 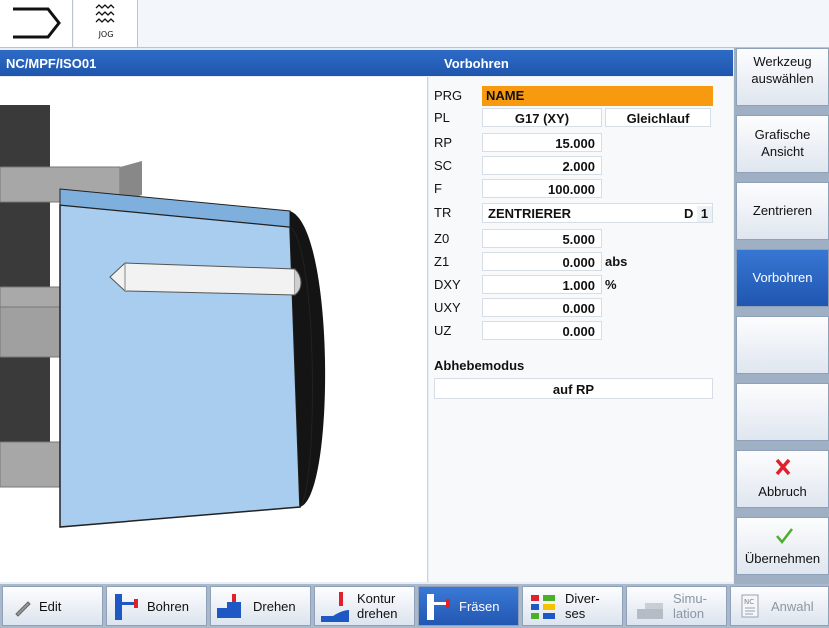 What do you see at coordinates (784, 536) in the screenshot?
I see `accept-check-icon` at bounding box center [784, 536].